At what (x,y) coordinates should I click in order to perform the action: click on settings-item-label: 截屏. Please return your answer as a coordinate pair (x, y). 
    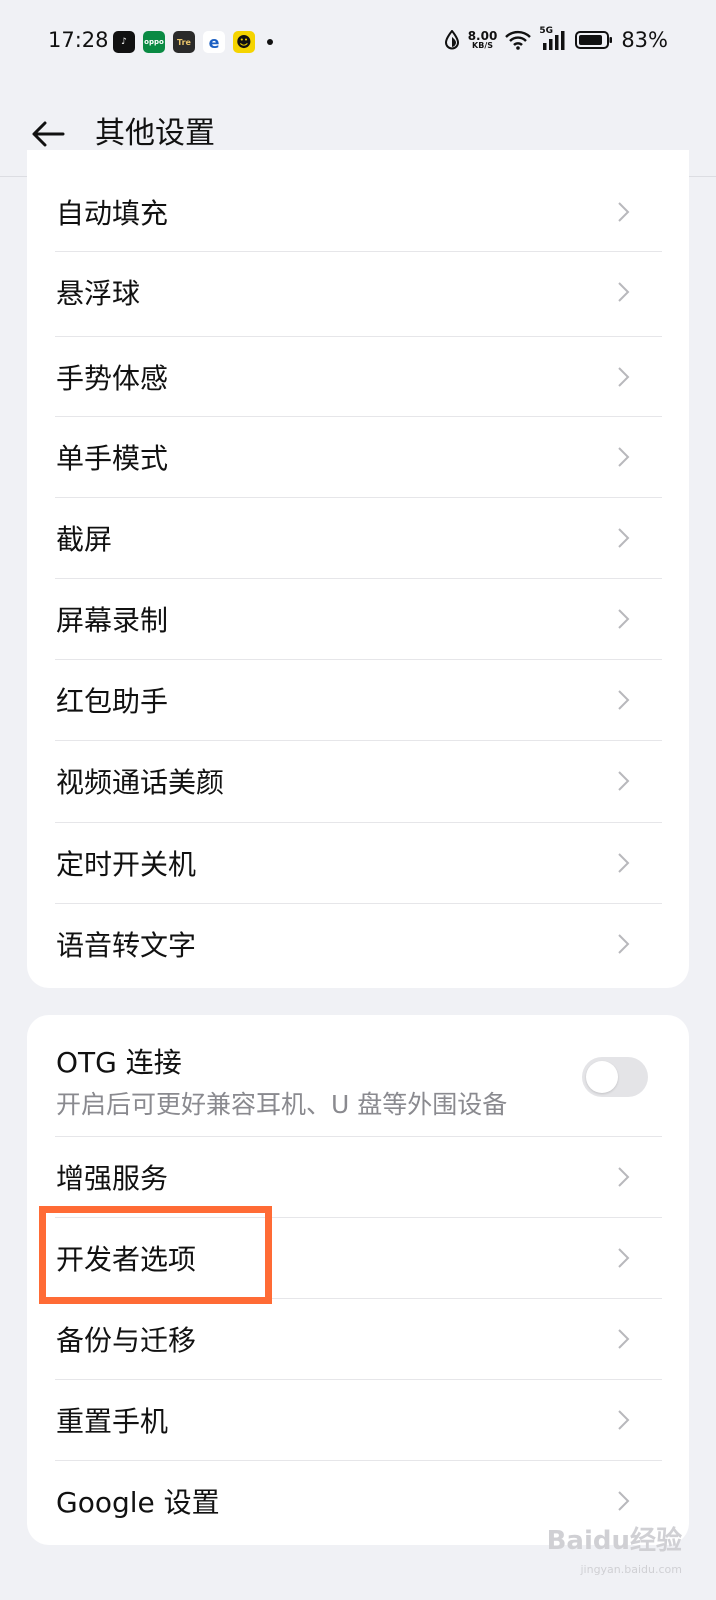
    Looking at the image, I should click on (84, 539).